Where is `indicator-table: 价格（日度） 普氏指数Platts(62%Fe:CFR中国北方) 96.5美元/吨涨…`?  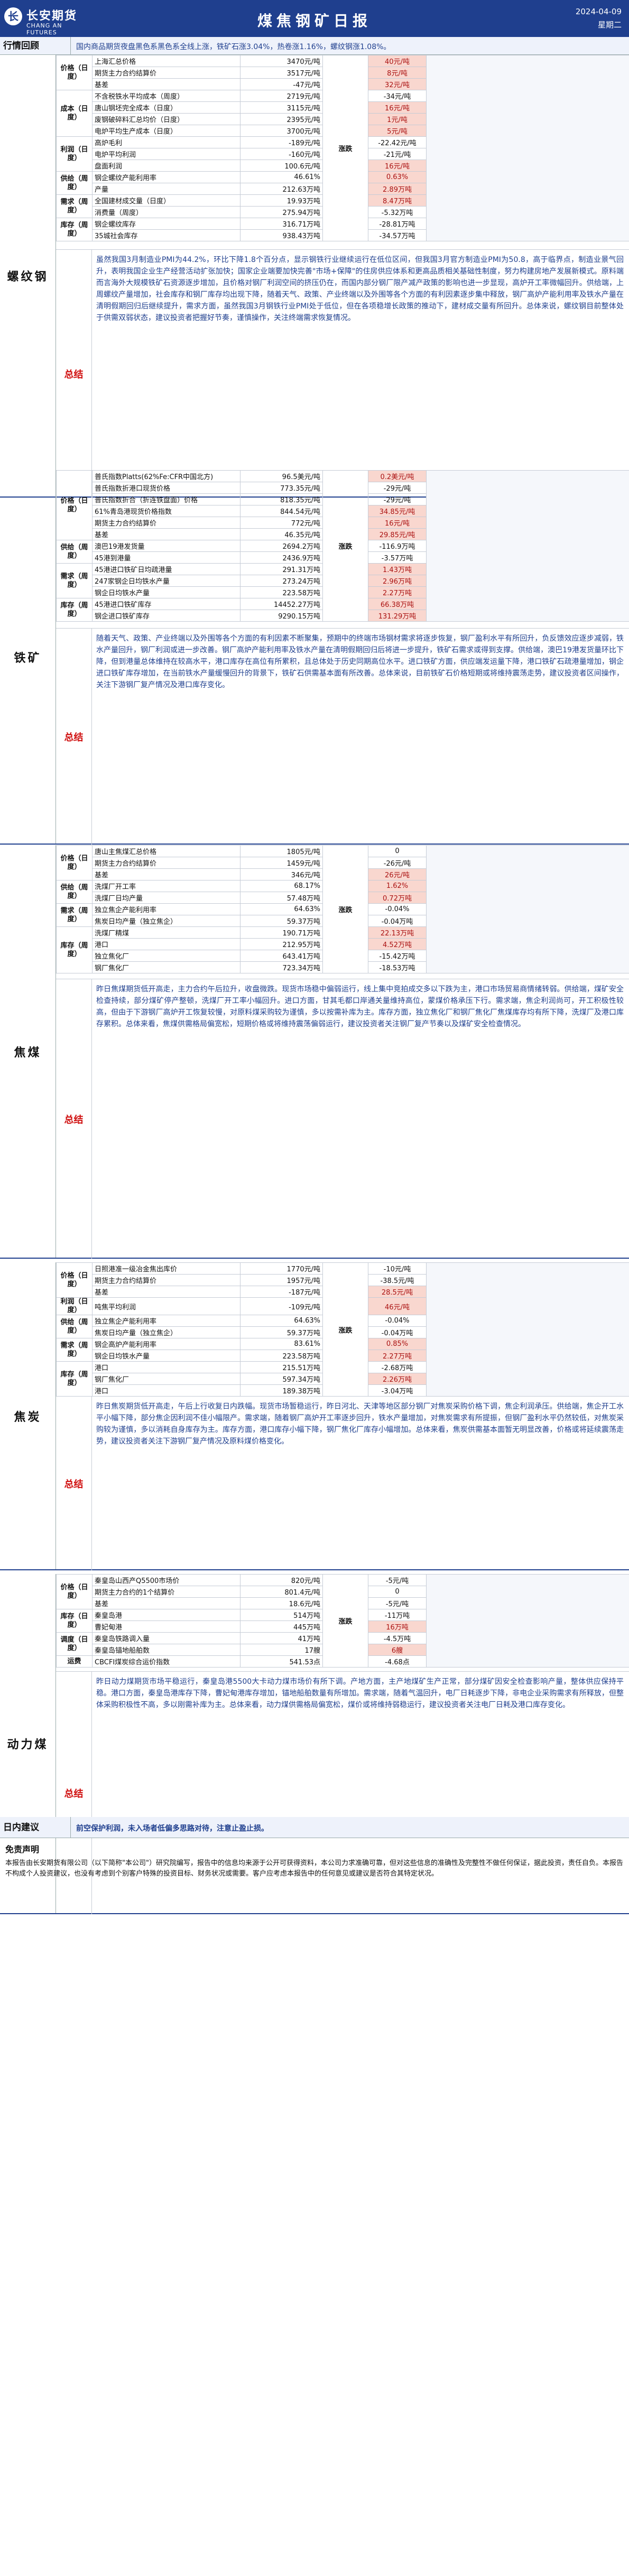 indicator-table: 价格（日度） 普氏指数Platts(62%Fe:CFR中国北方) 96.5美元/吨涨… is located at coordinates (343, 546).